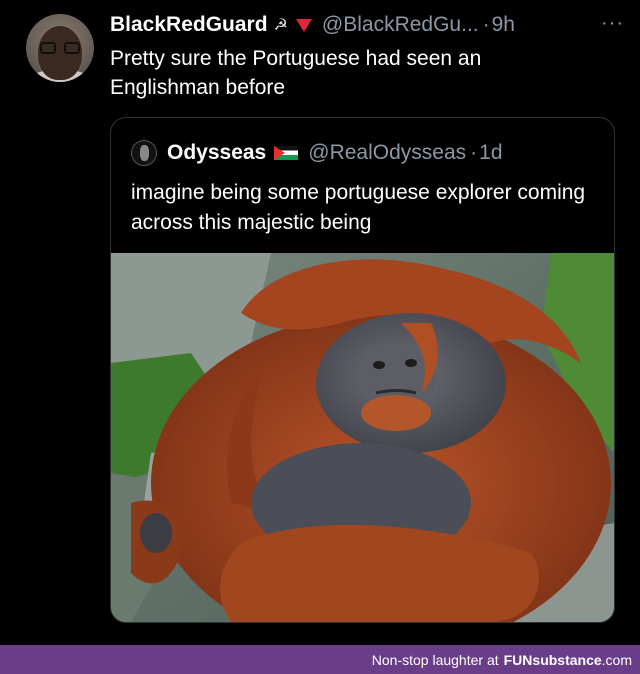  What do you see at coordinates (518, 659) in the screenshot?
I see `brand-fun: FUN` at bounding box center [518, 659].